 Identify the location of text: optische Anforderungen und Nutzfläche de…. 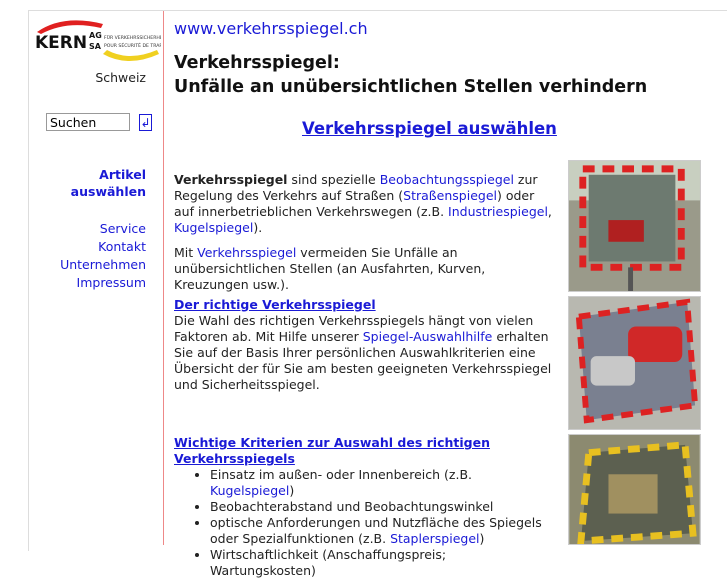
(376, 530).